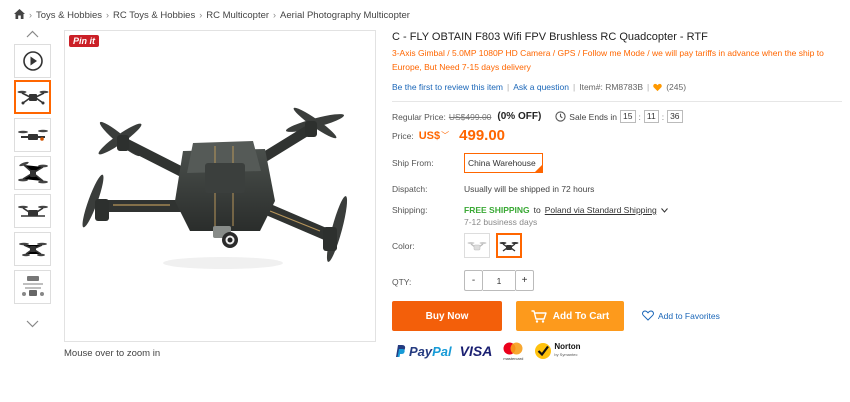  I want to click on thumbnail-video, so click(32, 61).